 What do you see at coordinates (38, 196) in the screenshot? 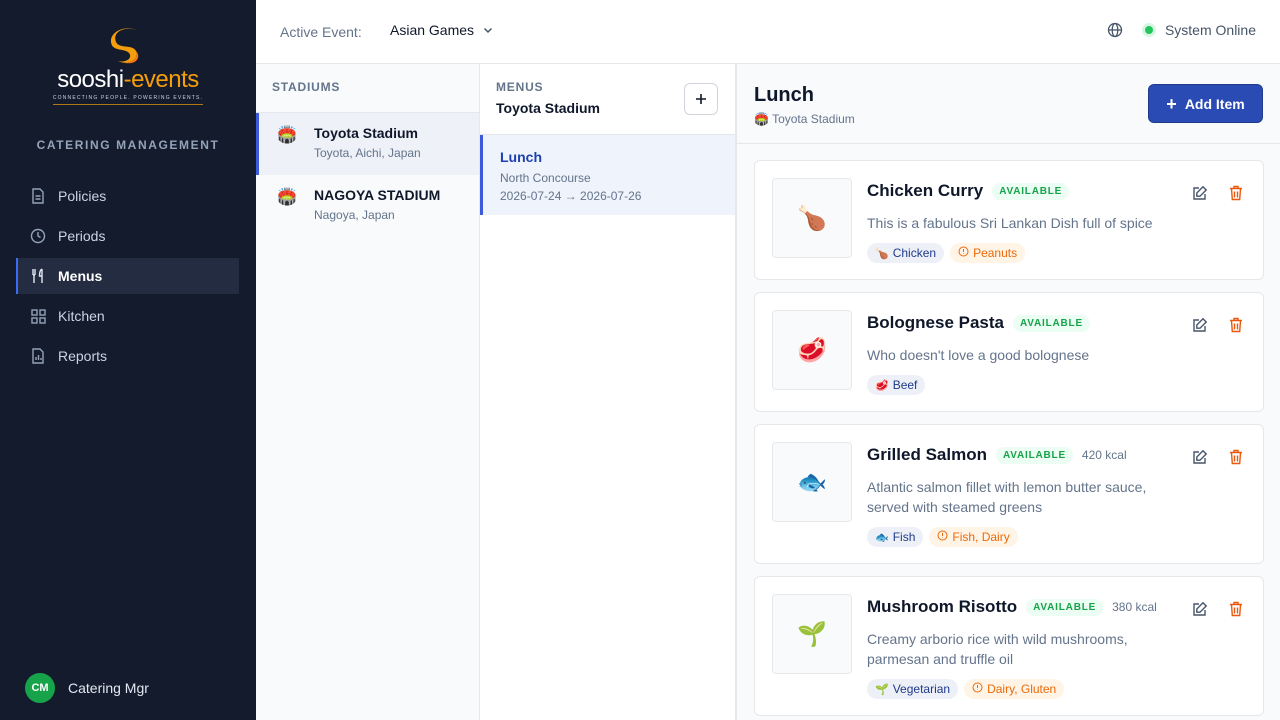
I see `document-icon` at bounding box center [38, 196].